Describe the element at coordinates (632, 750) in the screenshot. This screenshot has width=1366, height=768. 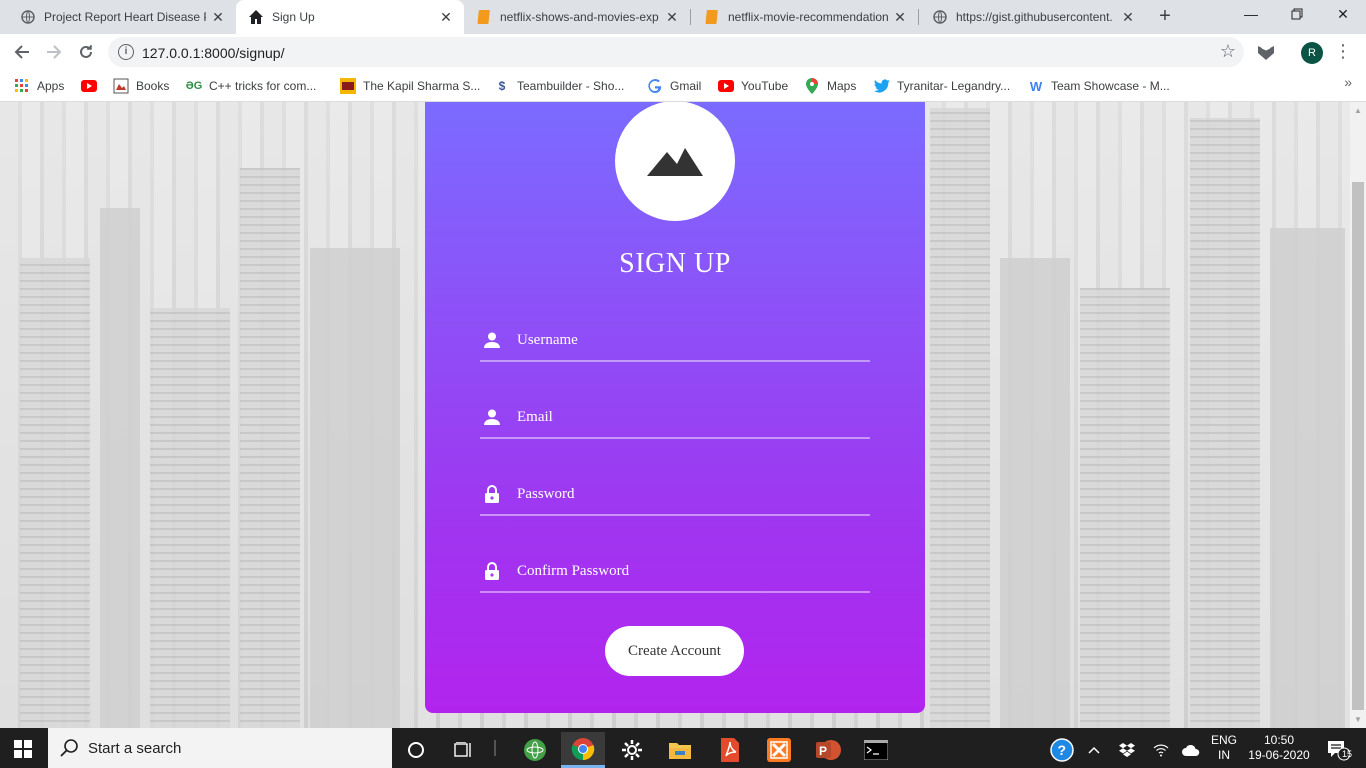
I see `settings-gear-icon` at that location.